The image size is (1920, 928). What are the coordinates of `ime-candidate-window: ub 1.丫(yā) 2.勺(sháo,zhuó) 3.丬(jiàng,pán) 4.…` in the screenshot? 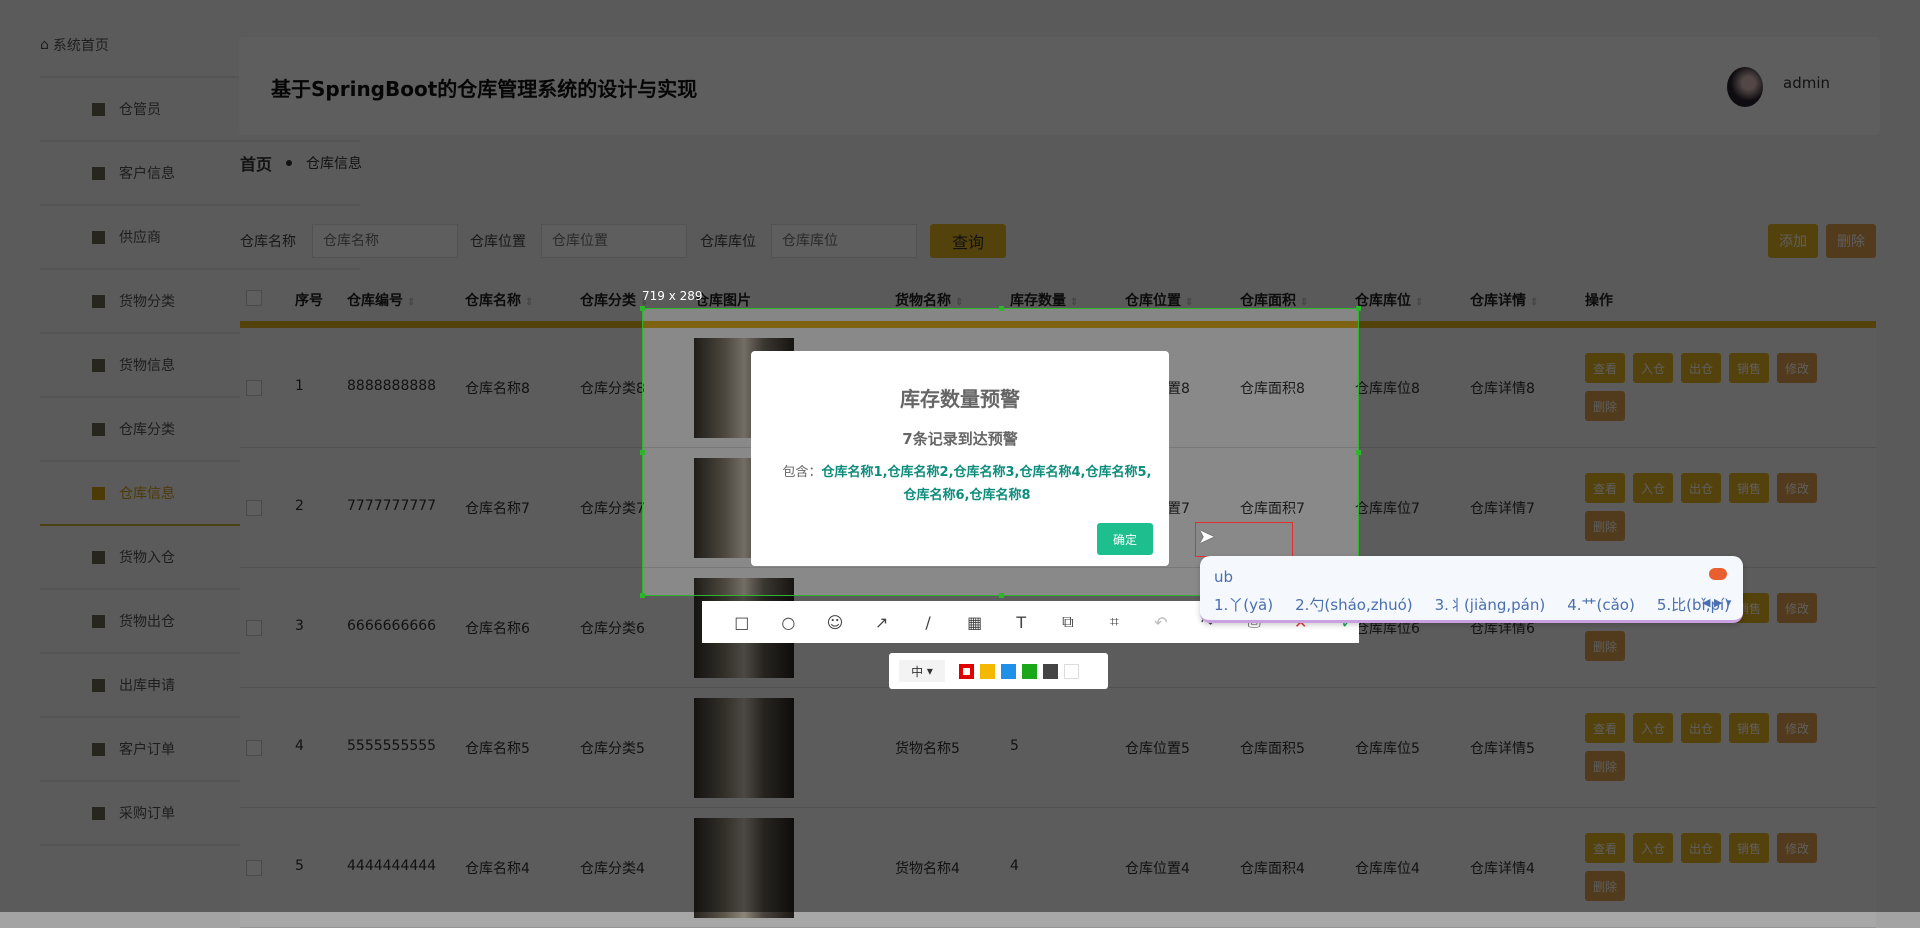 It's located at (1471, 589).